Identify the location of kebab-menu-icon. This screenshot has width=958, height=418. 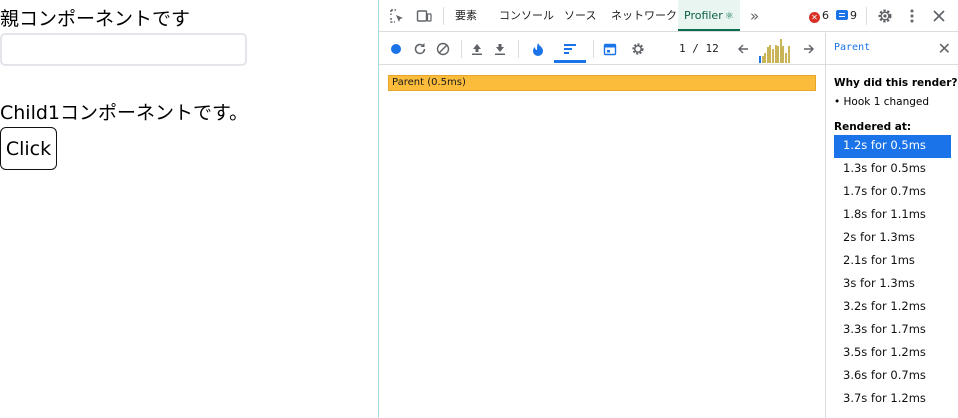
(912, 16).